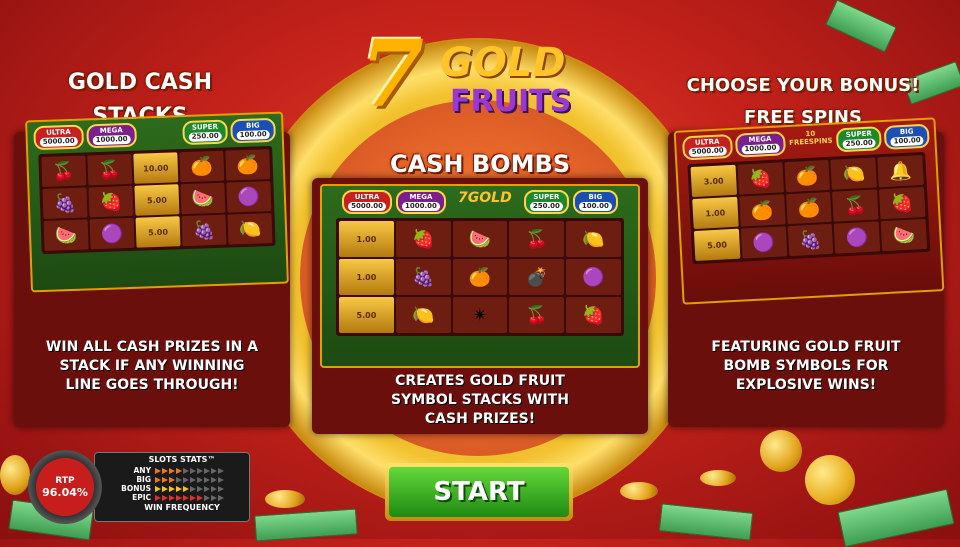 This screenshot has width=960, height=547. Describe the element at coordinates (900, 171) in the screenshot. I see `bell-icon: 🔔` at that location.